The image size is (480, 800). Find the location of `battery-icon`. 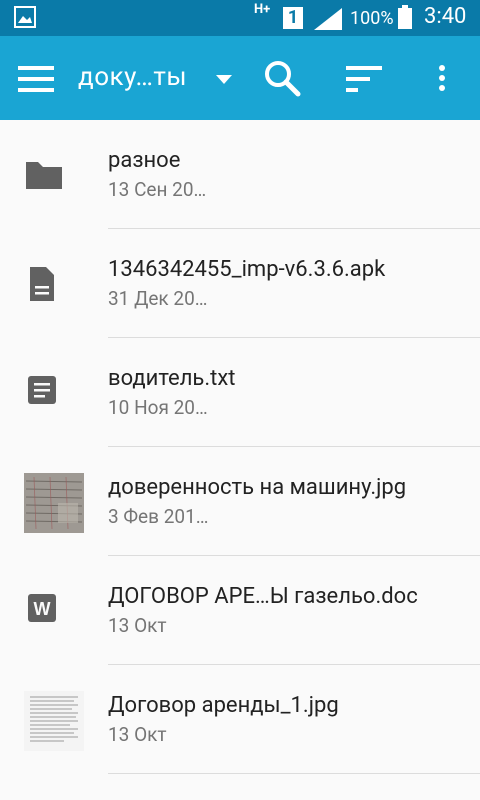

battery-icon is located at coordinates (405, 19).